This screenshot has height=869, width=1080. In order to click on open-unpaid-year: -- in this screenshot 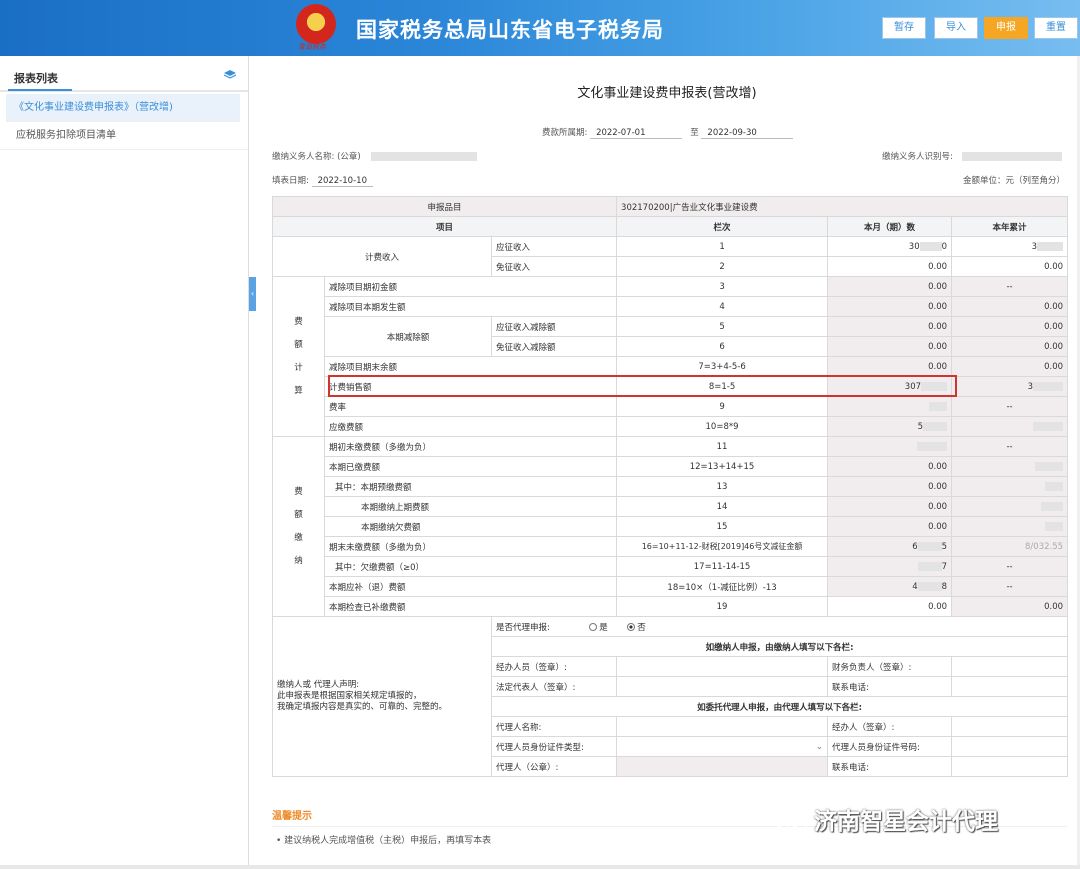, I will do `click(1010, 446)`.